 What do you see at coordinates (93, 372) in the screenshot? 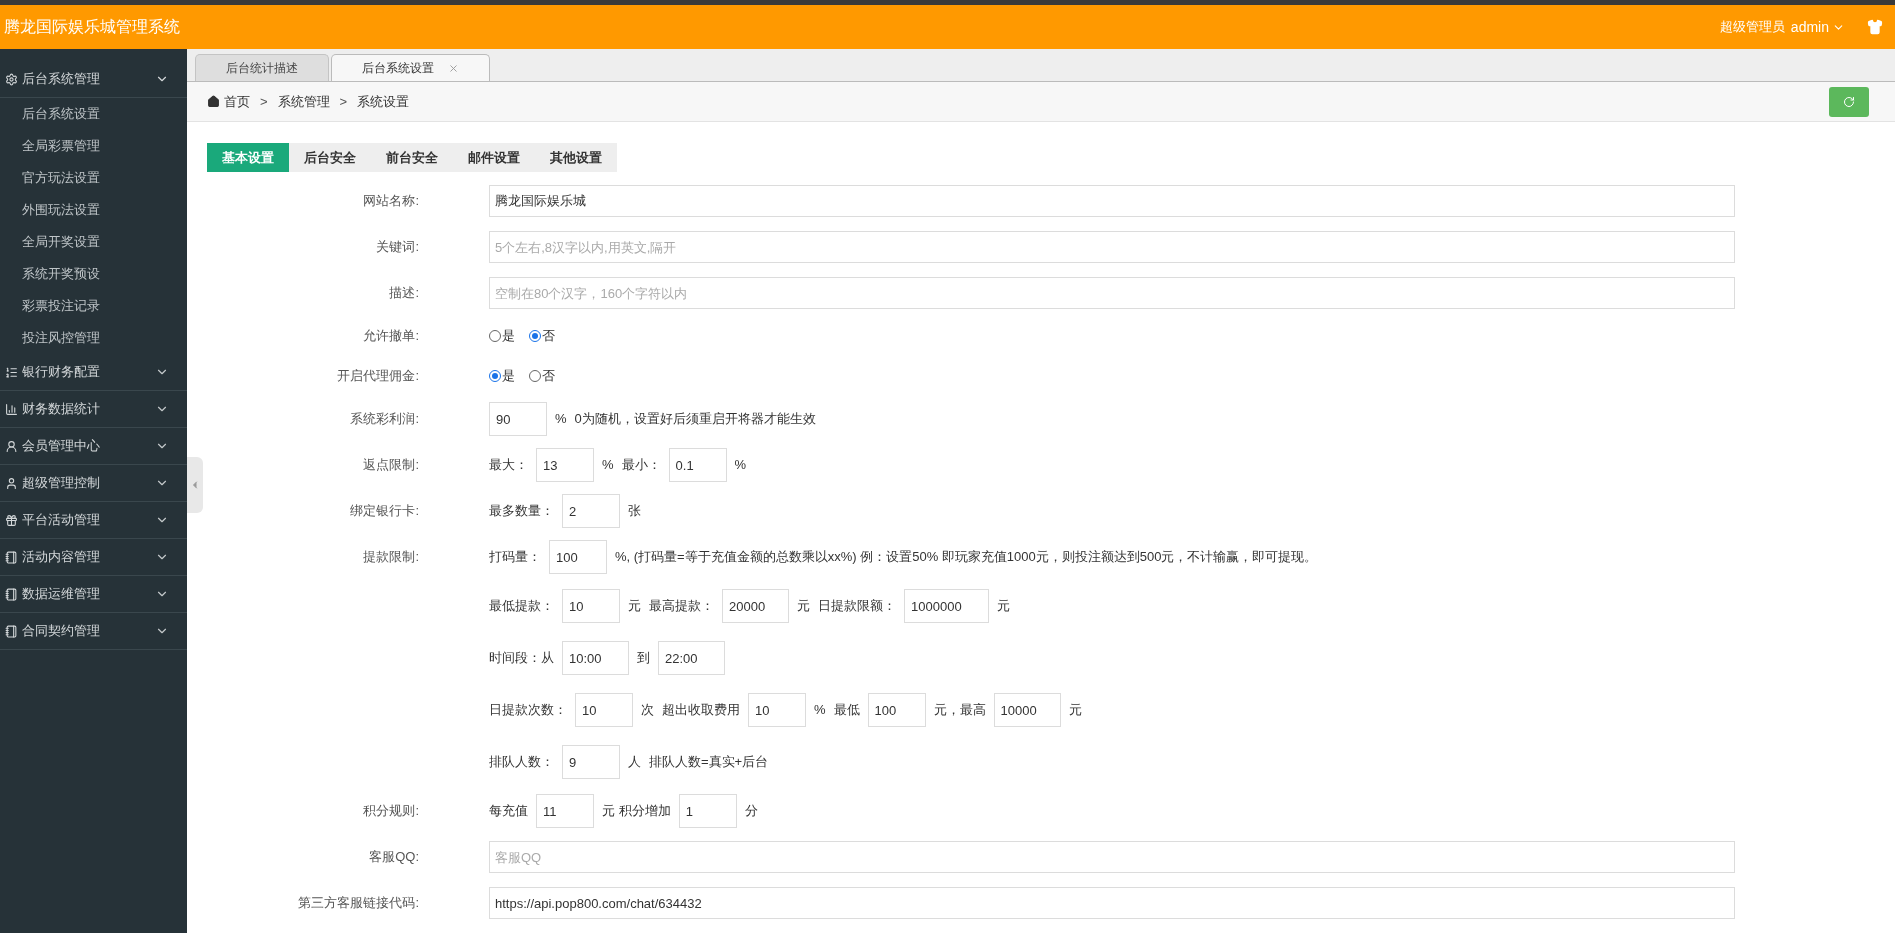
I see `sidebar-section: 银行财务配置` at bounding box center [93, 372].